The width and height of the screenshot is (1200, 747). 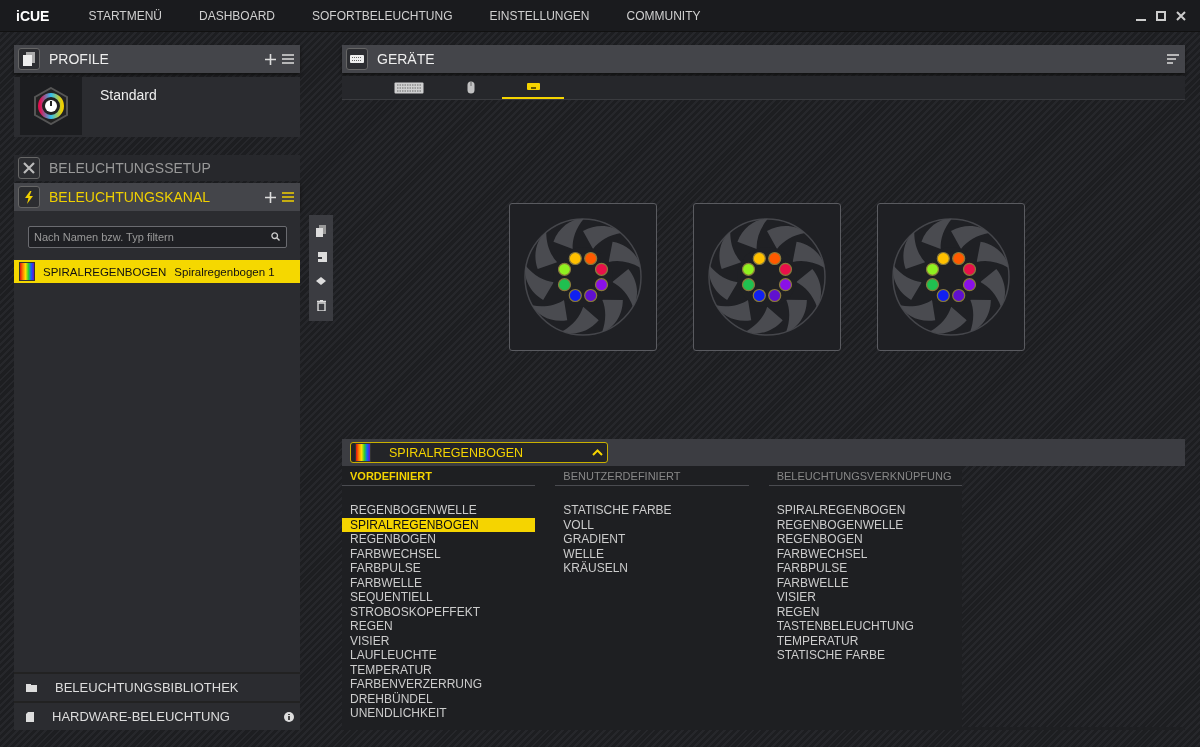 I want to click on tools-icon, so click(x=29, y=168).